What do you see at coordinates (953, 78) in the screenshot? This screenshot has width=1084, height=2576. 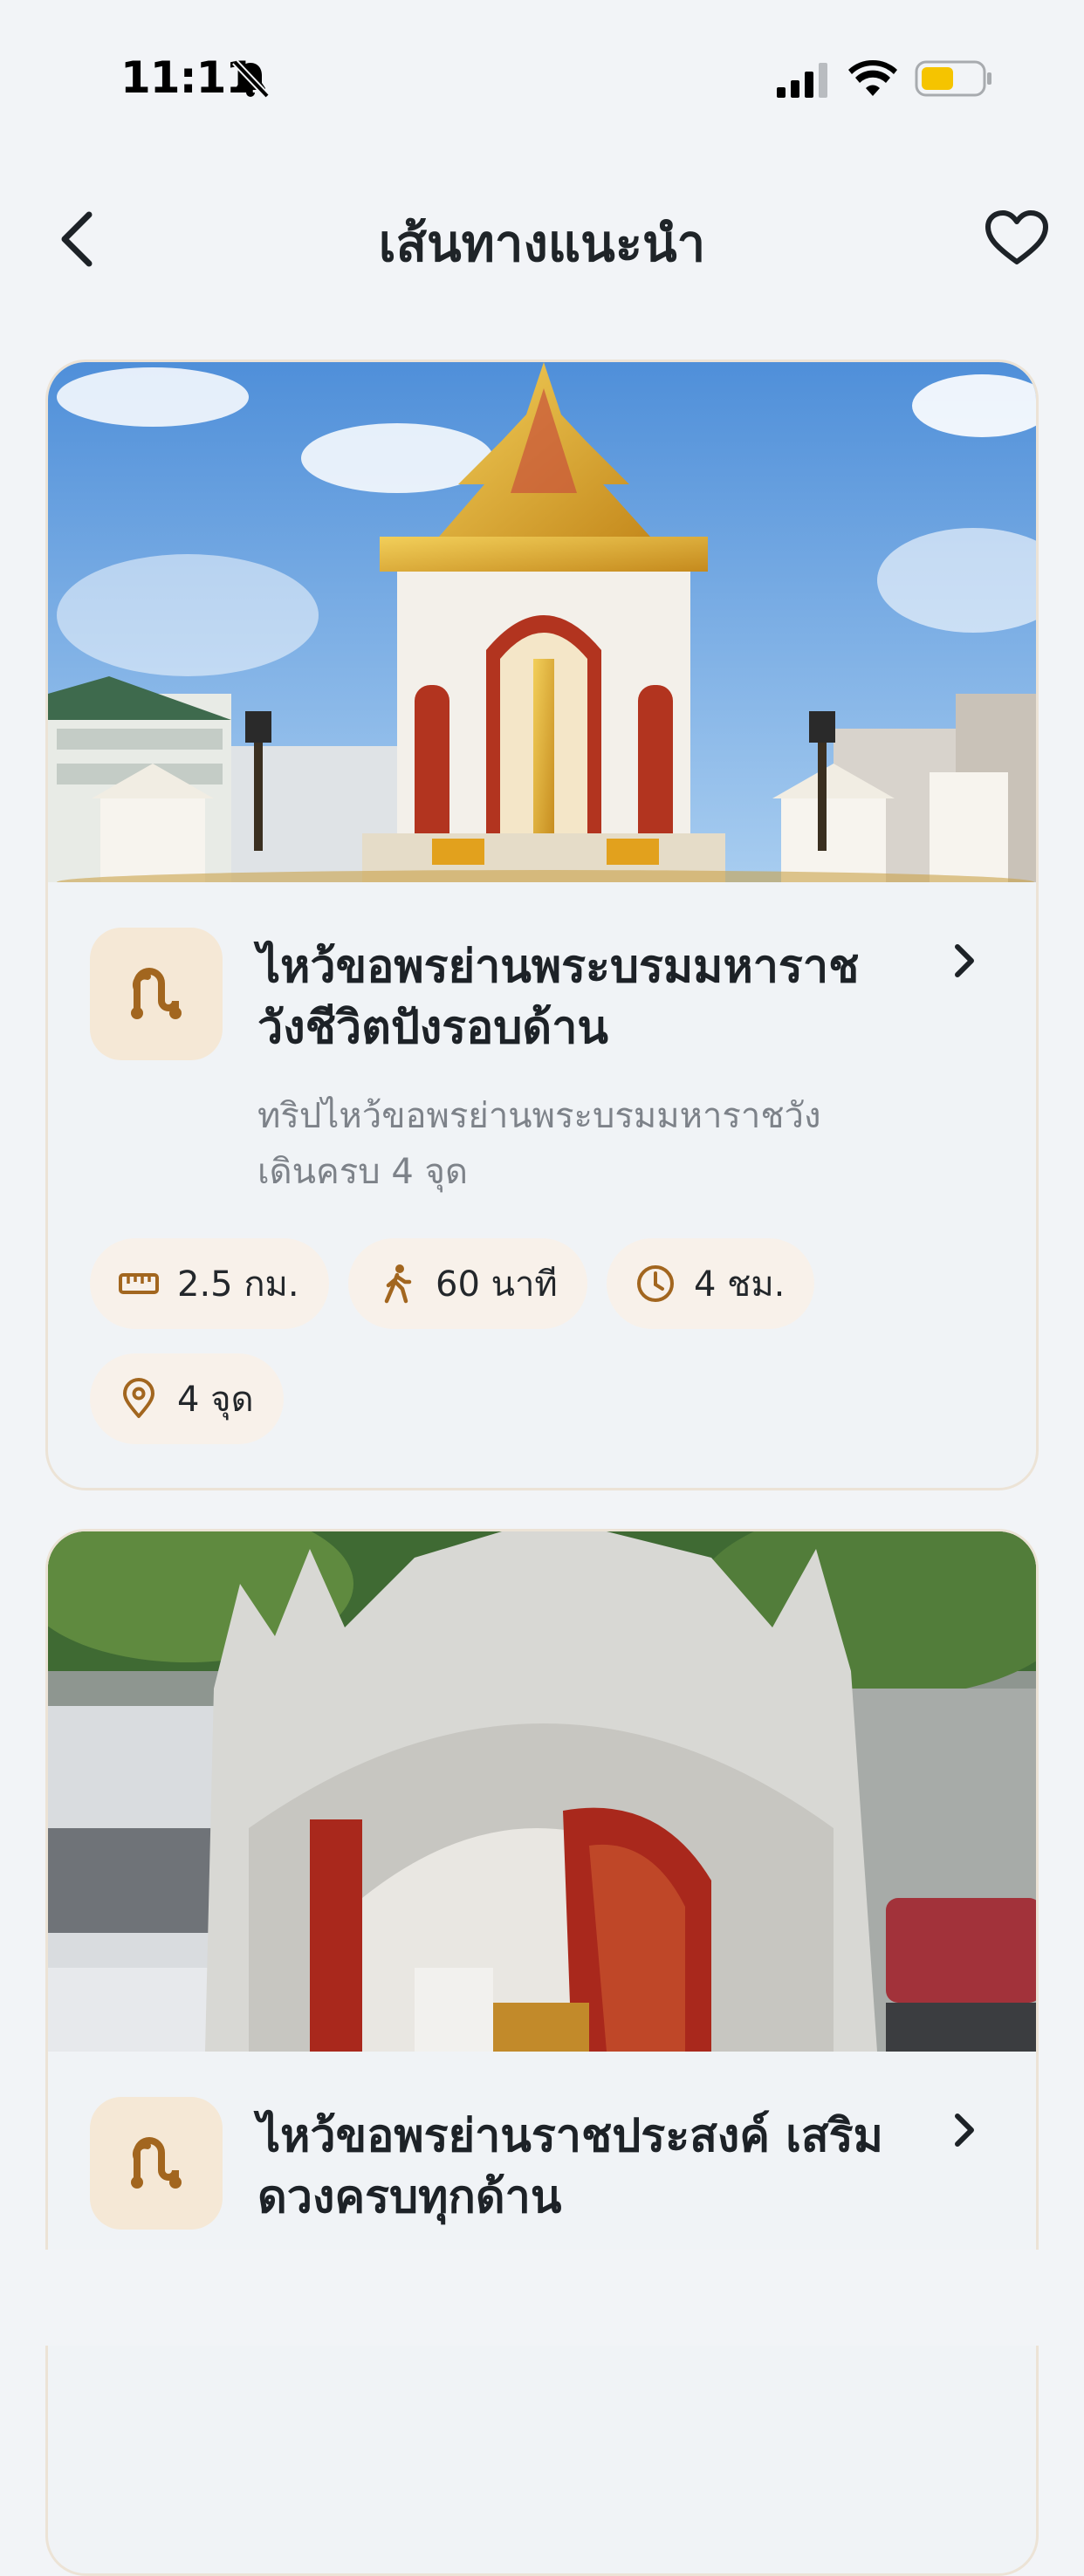 I see `battery-icon` at bounding box center [953, 78].